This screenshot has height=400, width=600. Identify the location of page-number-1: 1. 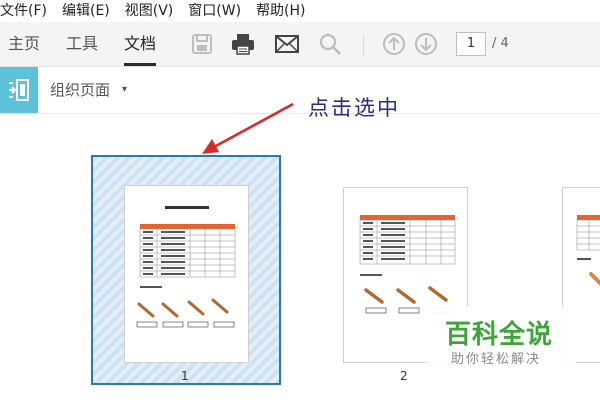
(185, 376).